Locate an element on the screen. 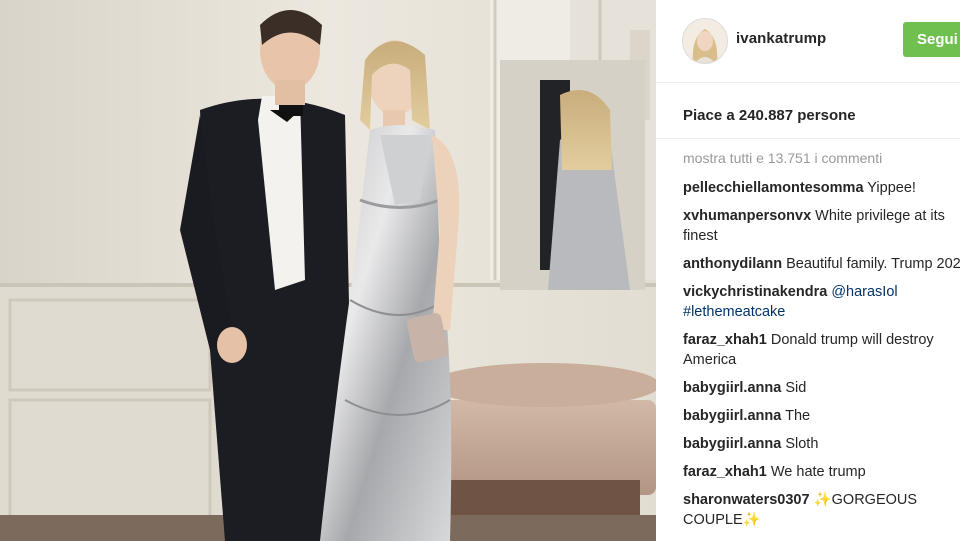 The image size is (960, 541). comment-item: pellecchiellamontesomma Yippee! is located at coordinates (821, 188).